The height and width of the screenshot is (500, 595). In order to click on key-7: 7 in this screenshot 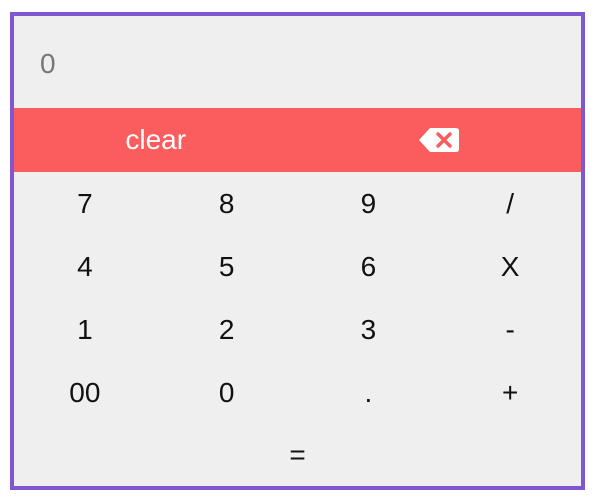, I will do `click(85, 203)`.